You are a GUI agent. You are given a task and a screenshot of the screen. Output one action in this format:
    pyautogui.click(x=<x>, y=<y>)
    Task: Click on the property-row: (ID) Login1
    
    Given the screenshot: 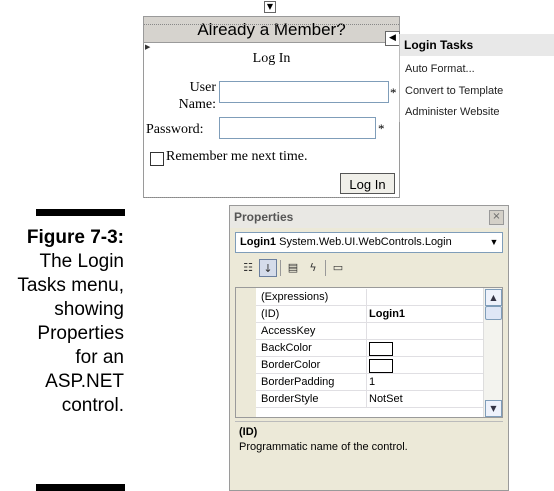 What is the action you would take?
    pyautogui.click(x=370, y=314)
    